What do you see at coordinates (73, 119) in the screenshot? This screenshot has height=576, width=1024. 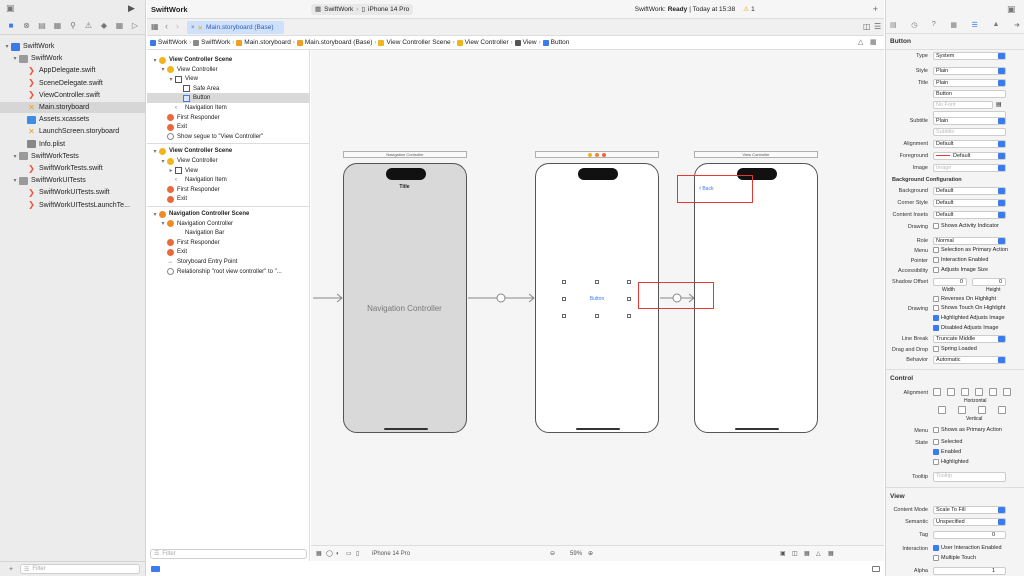 I see `navigator-item: Assets.xcassets` at bounding box center [73, 119].